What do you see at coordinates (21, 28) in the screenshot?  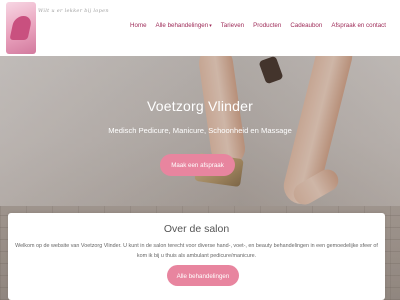 I see `high-heel-shoe-logo-icon` at bounding box center [21, 28].